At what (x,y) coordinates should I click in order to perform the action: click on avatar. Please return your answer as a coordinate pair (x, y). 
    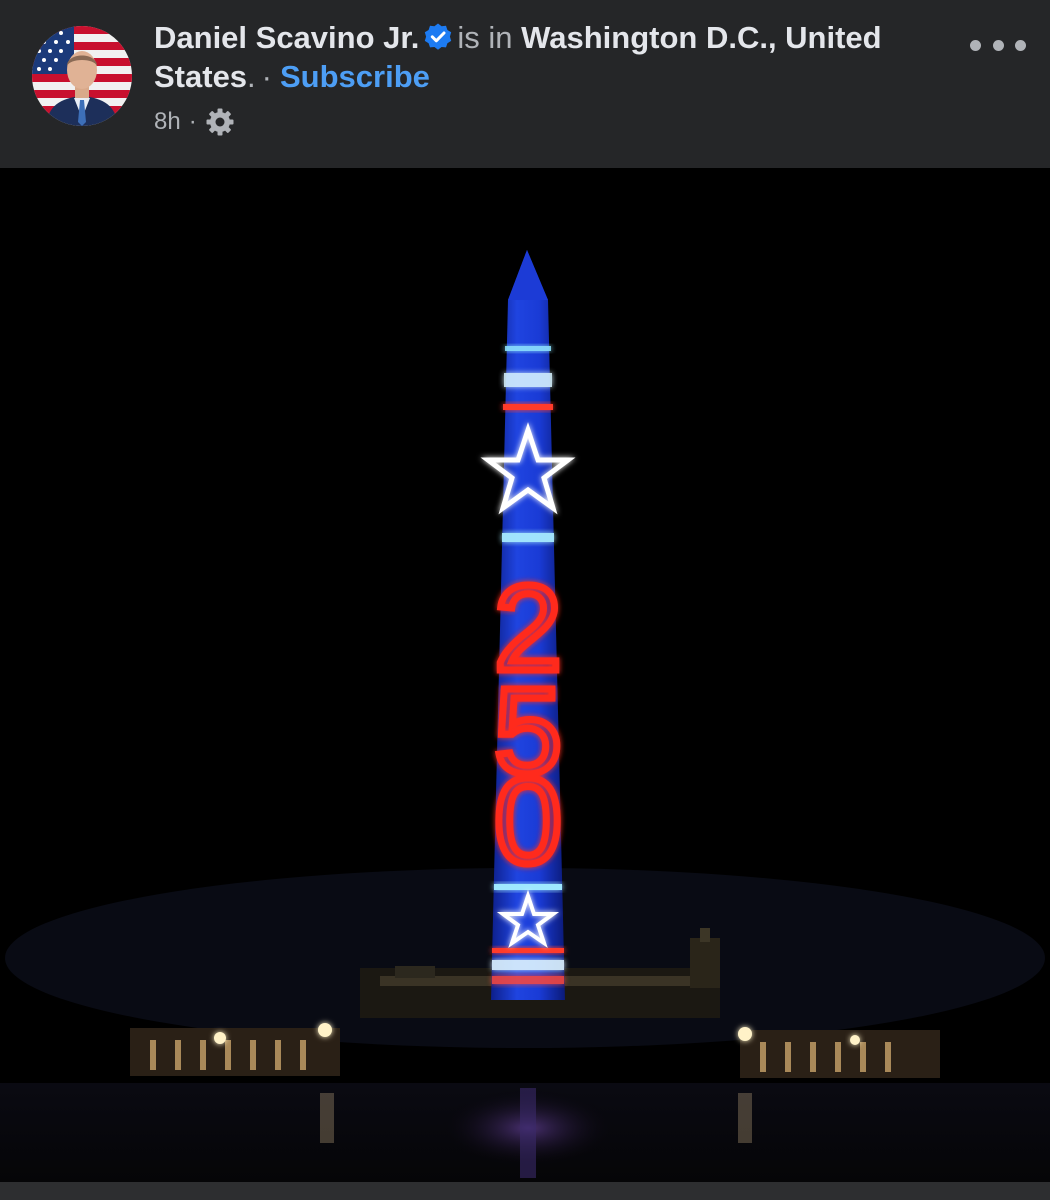
    Looking at the image, I should click on (82, 76).